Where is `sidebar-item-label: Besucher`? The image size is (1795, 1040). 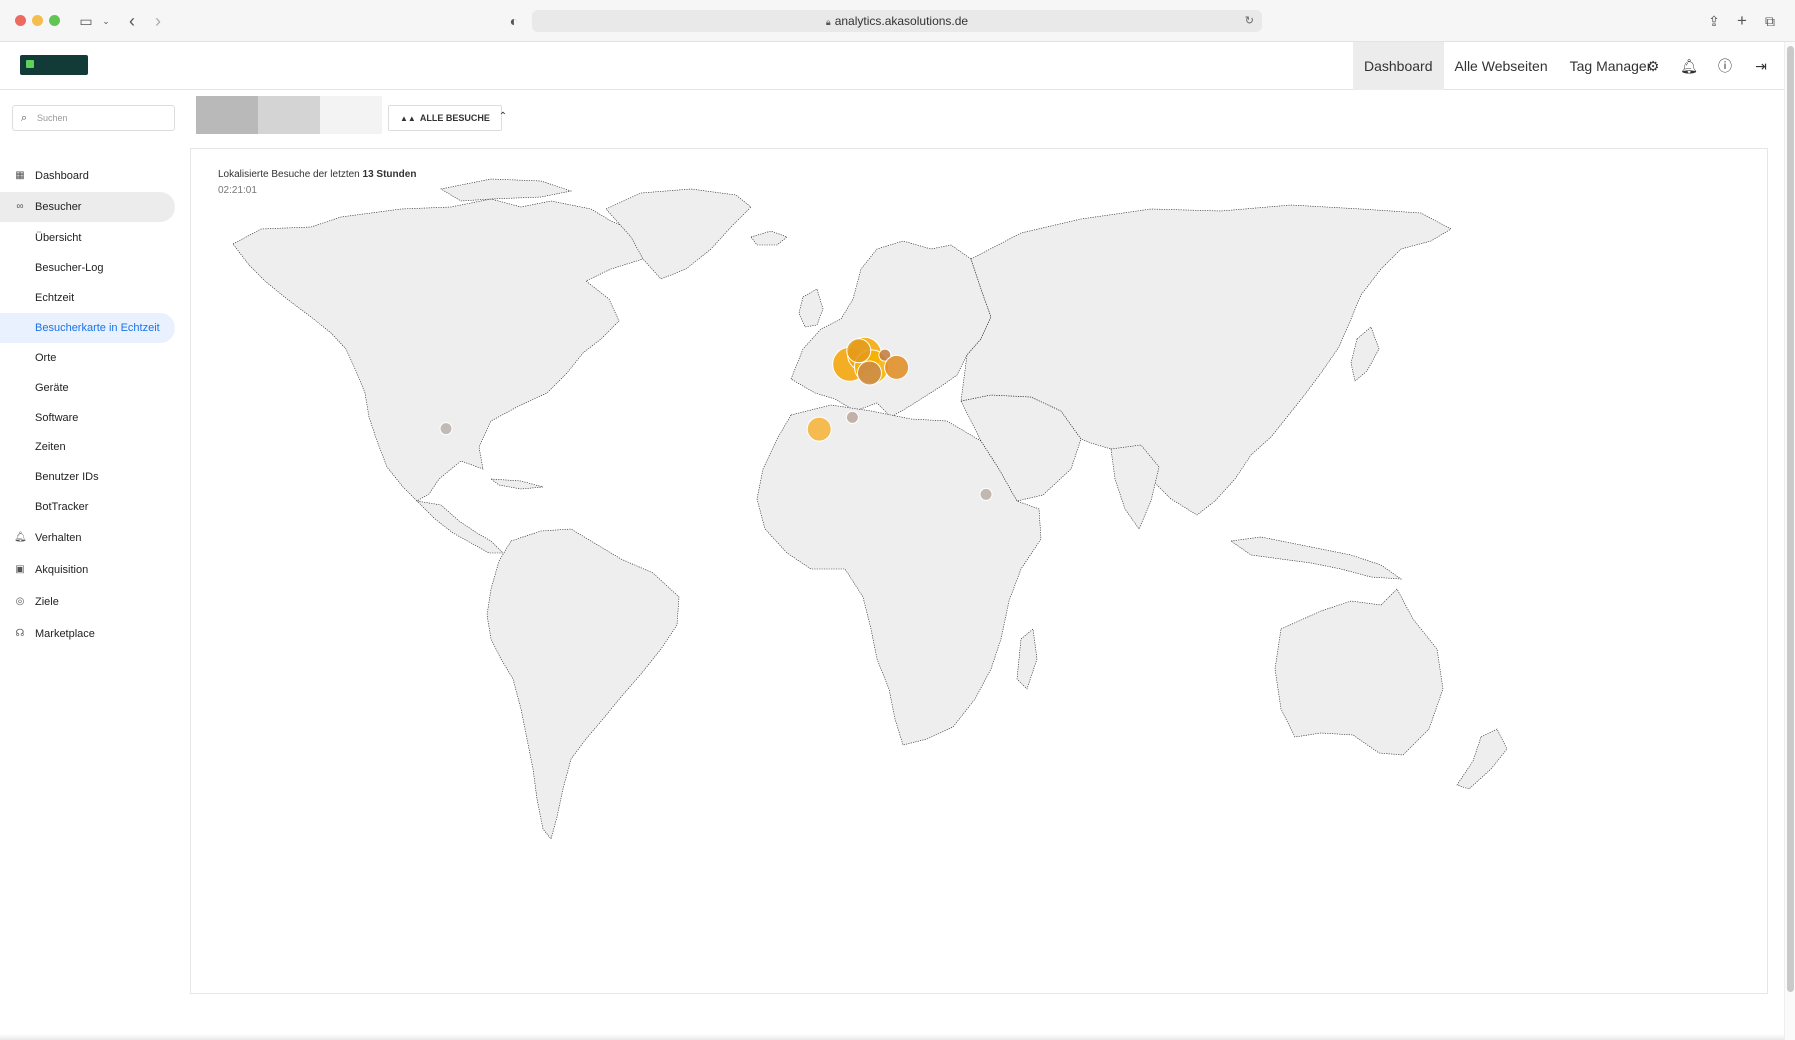
sidebar-item-label: Besucher is located at coordinates (58, 207).